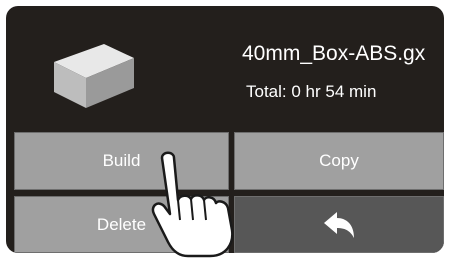 The height and width of the screenshot is (259, 450). Describe the element at coordinates (121, 160) in the screenshot. I see `build-button-label: Build` at that location.